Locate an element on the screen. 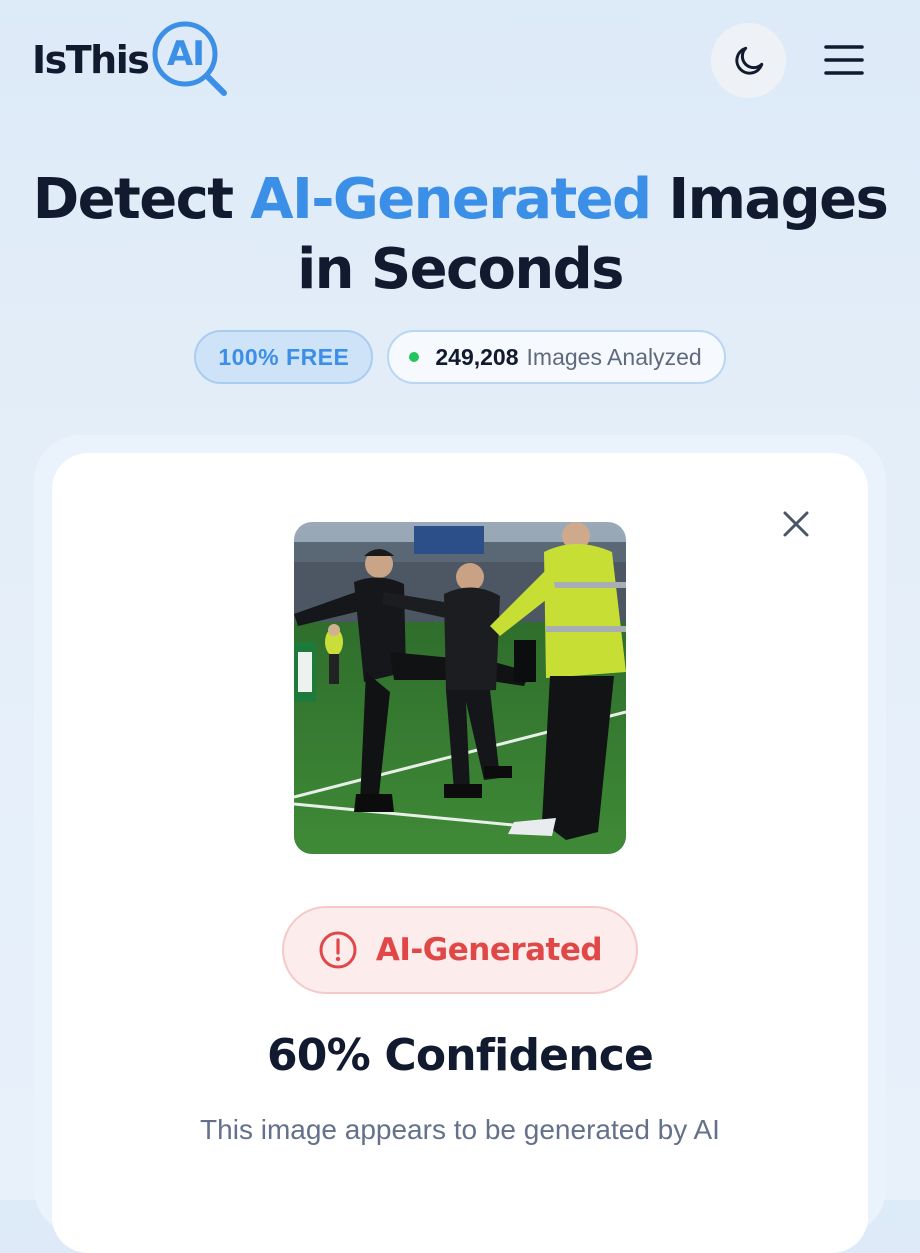 The image size is (920, 1253). close-icon is located at coordinates (796, 524).